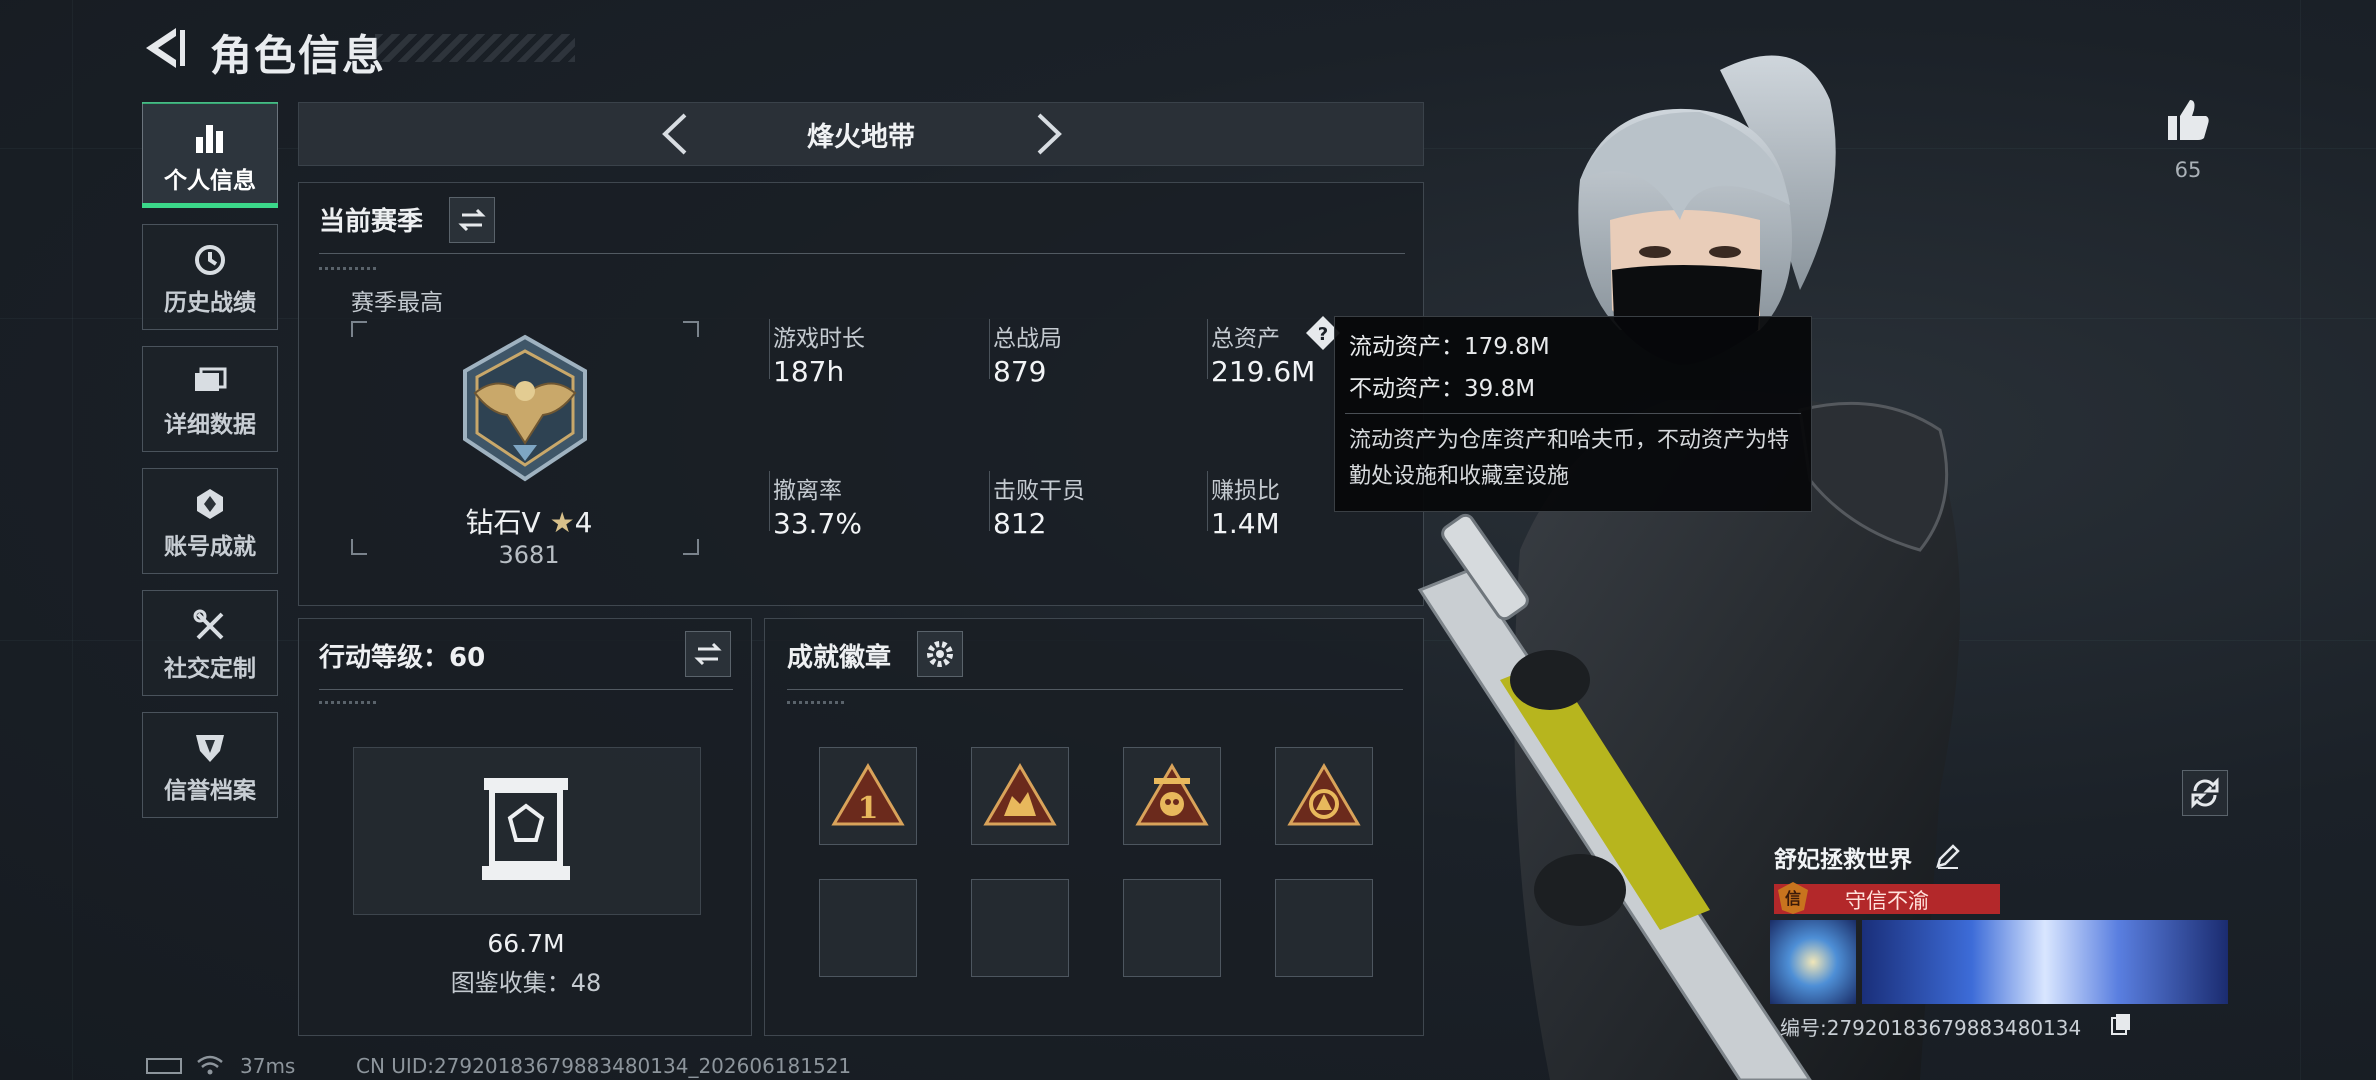 This screenshot has height=1080, width=2376. Describe the element at coordinates (526, 943) in the screenshot. I see `collection-value: 66.7M` at that location.